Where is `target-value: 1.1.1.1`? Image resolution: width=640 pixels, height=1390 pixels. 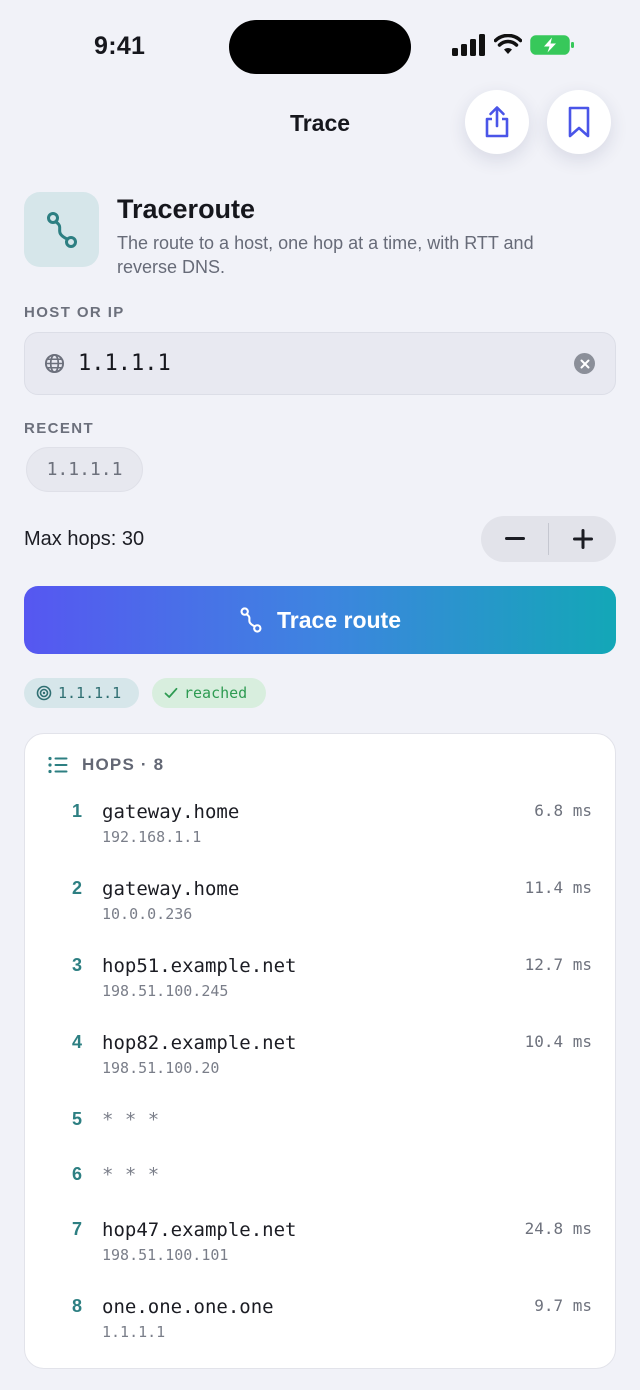 target-value: 1.1.1.1 is located at coordinates (90, 693).